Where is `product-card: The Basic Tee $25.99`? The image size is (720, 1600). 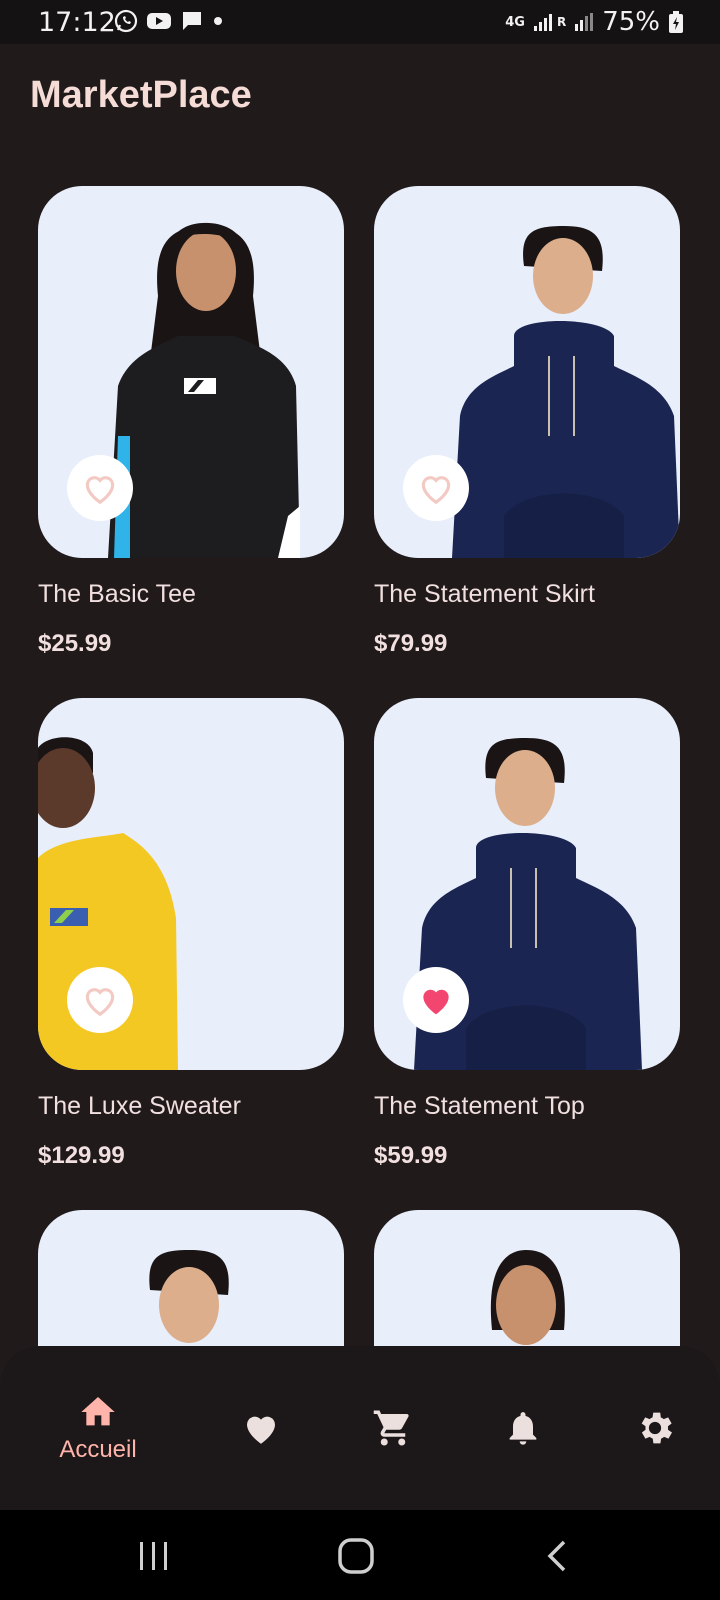
product-card: The Basic Tee $25.99 is located at coordinates (191, 421).